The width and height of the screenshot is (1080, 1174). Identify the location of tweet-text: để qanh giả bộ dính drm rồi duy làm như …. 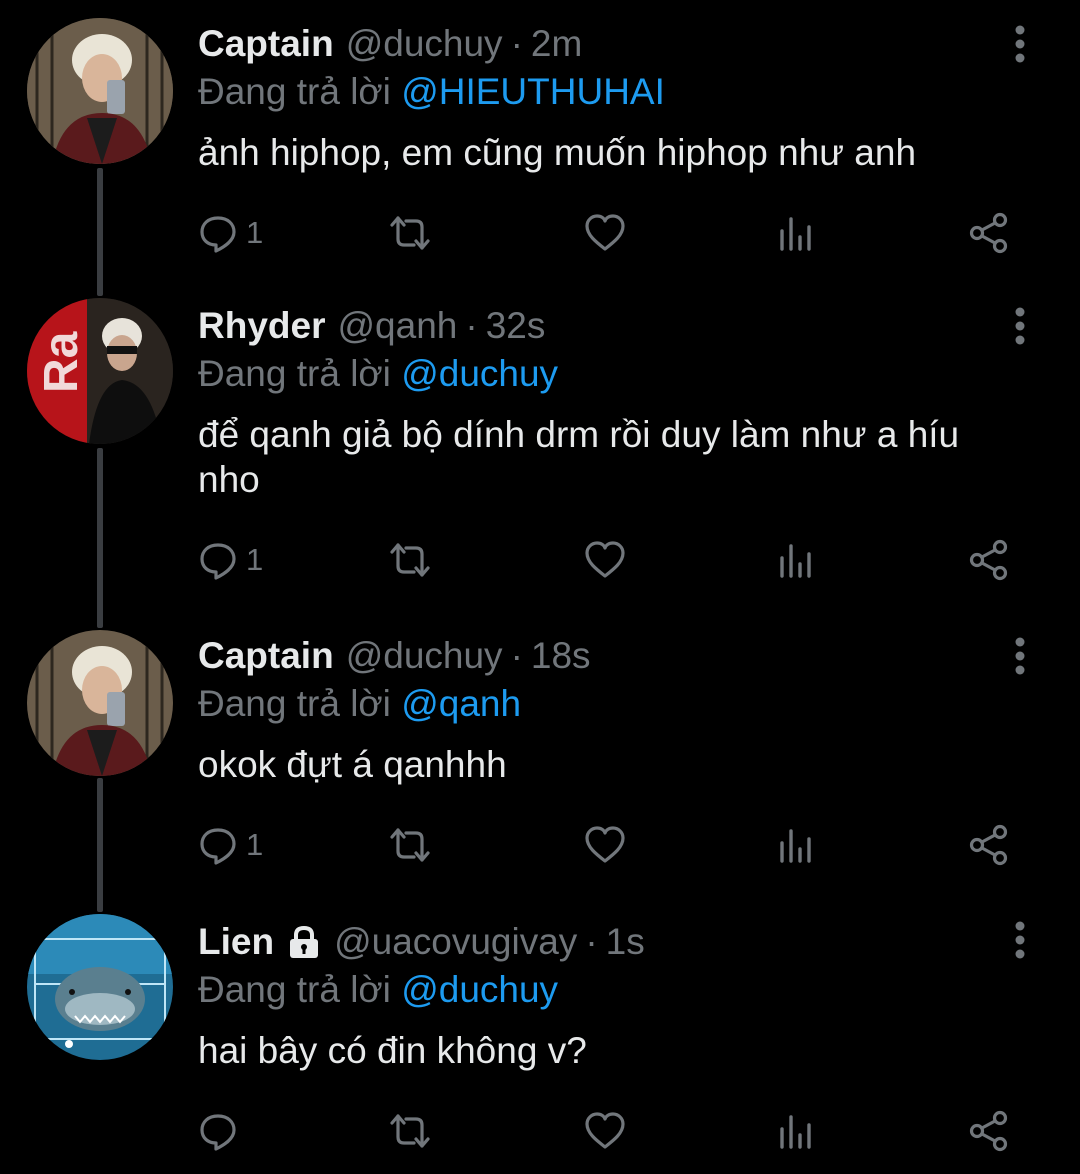
(579, 457).